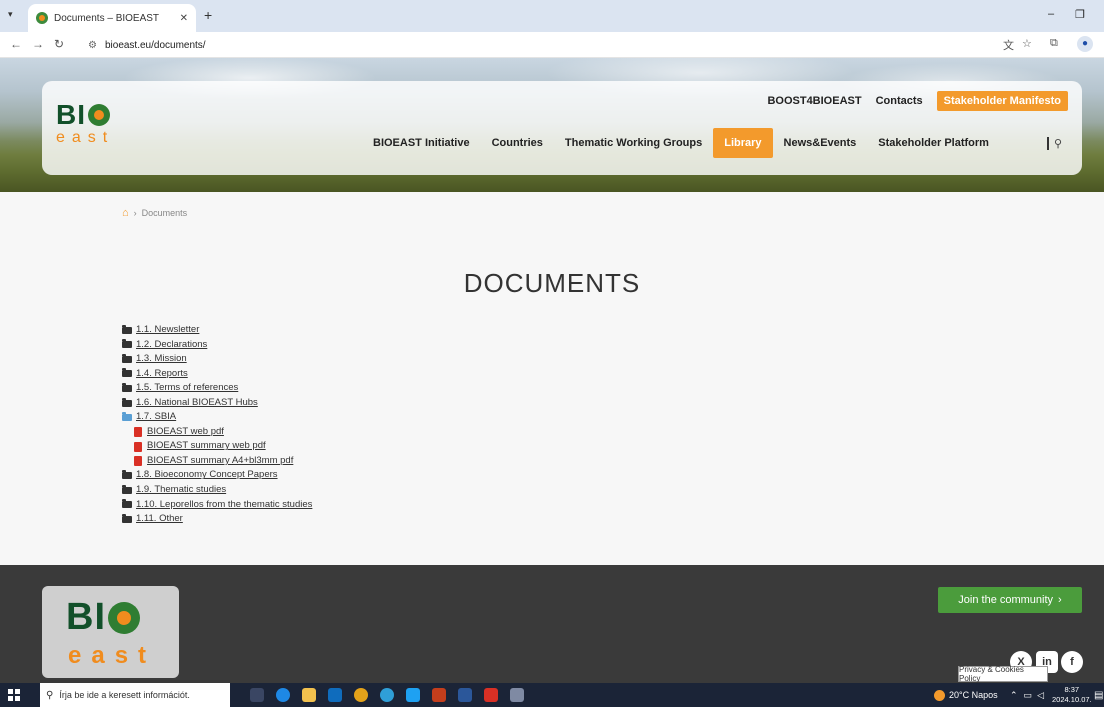 This screenshot has height=707, width=1104. What do you see at coordinates (309, 695) in the screenshot?
I see `file-explorer-icon` at bounding box center [309, 695].